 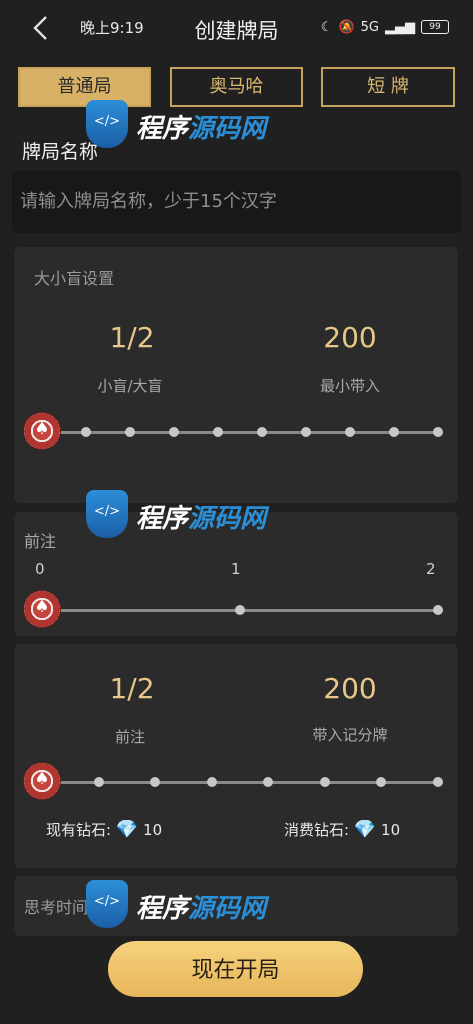 I want to click on ante-value: 1/2, so click(x=132, y=688).